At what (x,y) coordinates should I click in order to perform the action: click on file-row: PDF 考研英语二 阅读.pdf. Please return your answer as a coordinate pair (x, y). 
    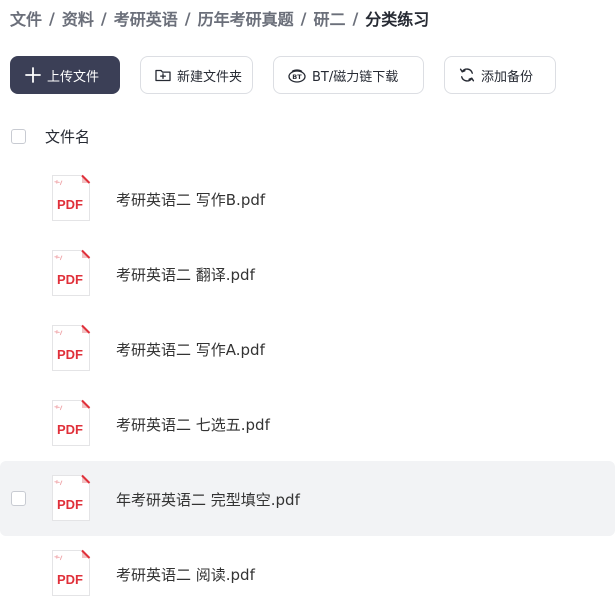
    Looking at the image, I should click on (307, 573).